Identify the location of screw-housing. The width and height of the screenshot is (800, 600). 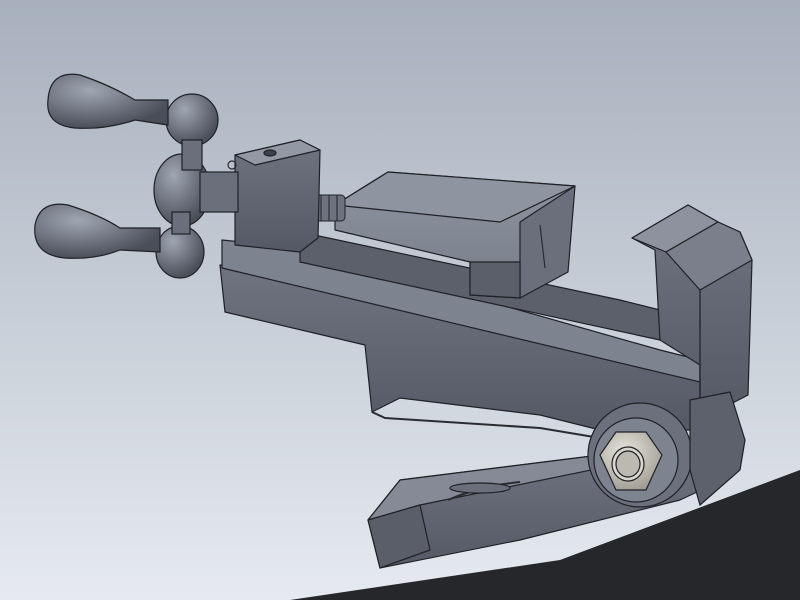
(274, 196).